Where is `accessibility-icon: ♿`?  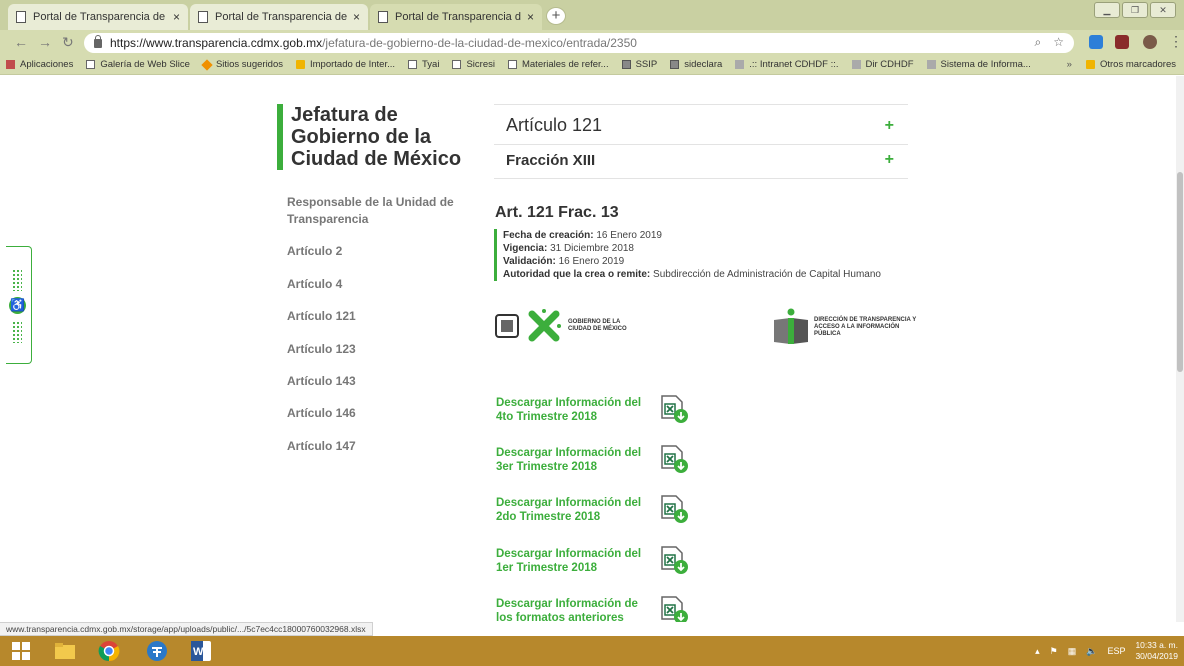
accessibility-icon: ♿ is located at coordinates (17, 305).